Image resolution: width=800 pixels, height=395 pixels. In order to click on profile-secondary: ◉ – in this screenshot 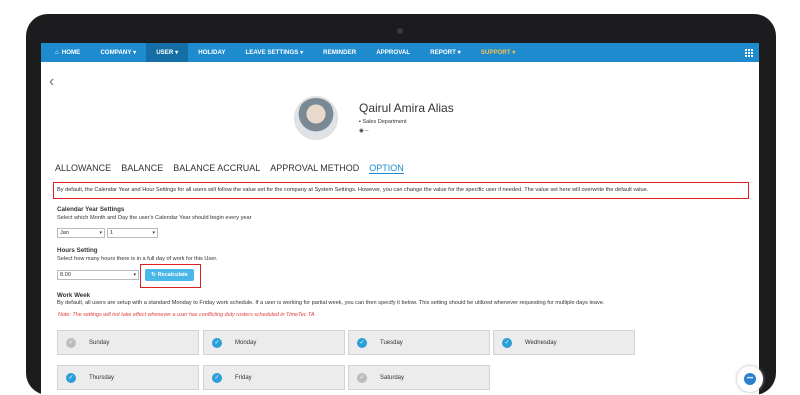, I will do `click(364, 131)`.